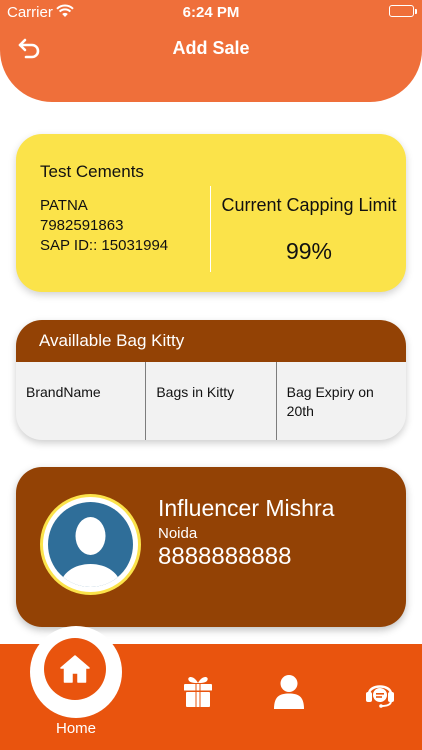 Image resolution: width=422 pixels, height=750 pixels. I want to click on home-icon, so click(75, 669).